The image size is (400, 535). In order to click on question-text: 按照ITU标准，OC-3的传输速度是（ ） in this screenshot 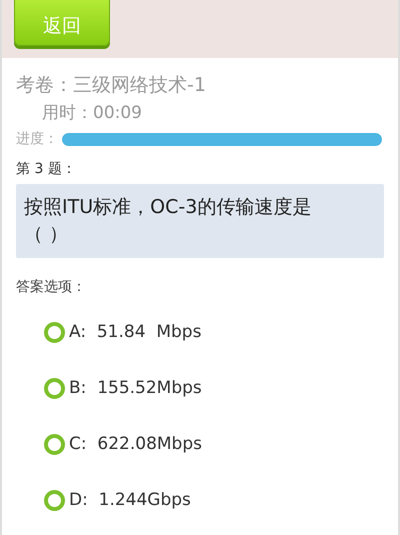, I will do `click(200, 221)`.